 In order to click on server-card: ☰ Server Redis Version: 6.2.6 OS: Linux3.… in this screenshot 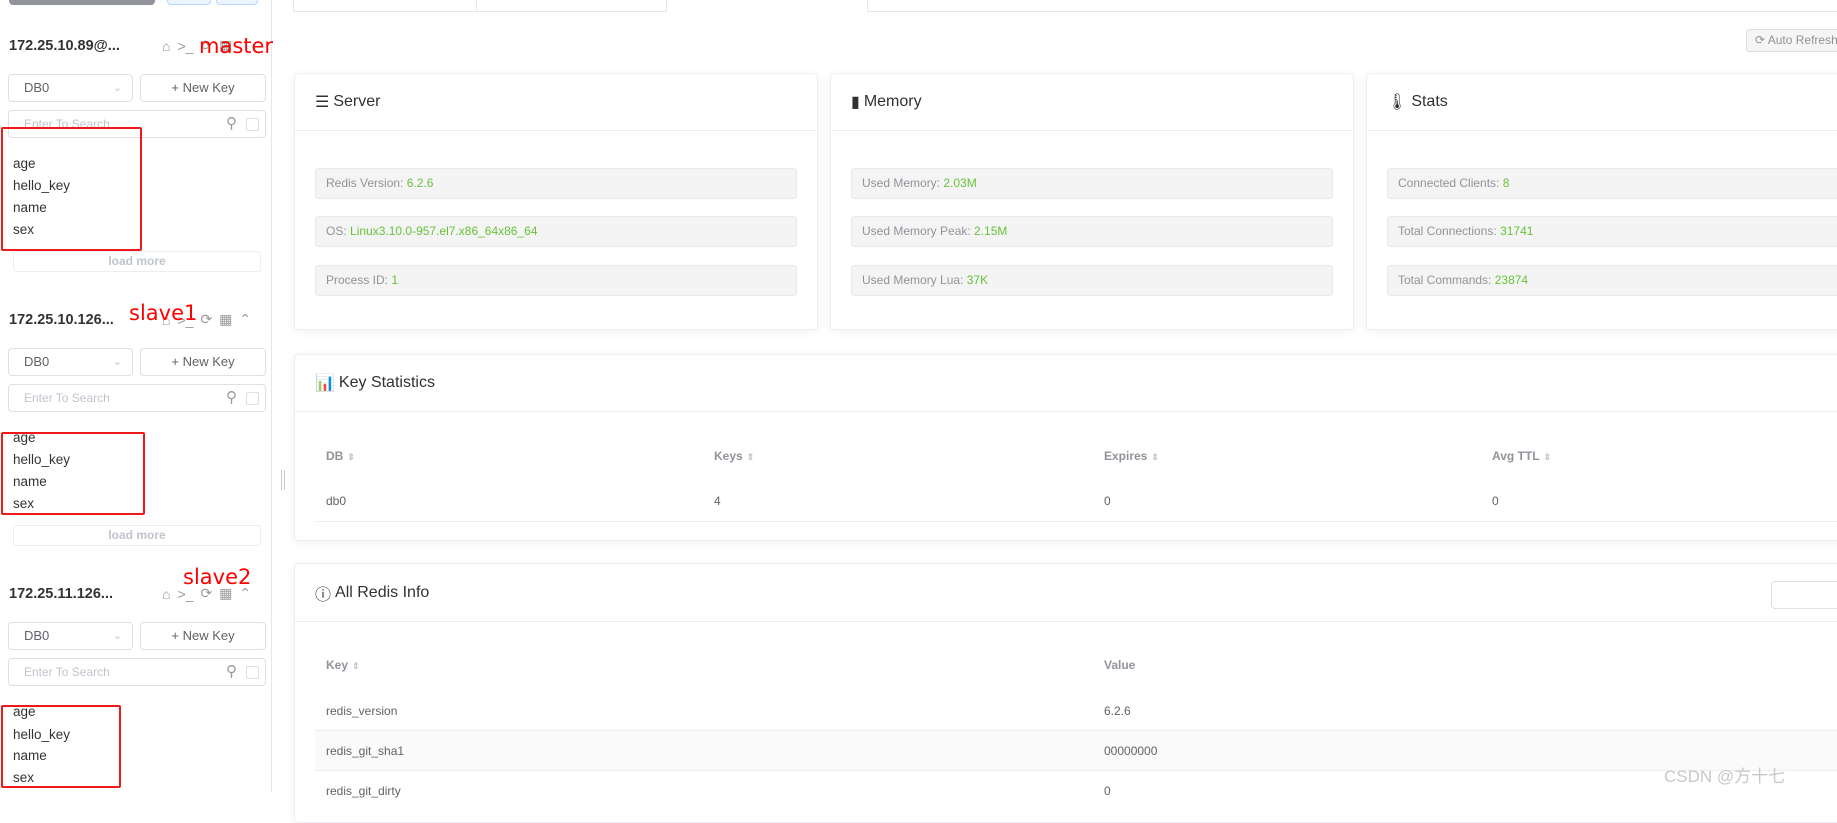, I will do `click(556, 201)`.